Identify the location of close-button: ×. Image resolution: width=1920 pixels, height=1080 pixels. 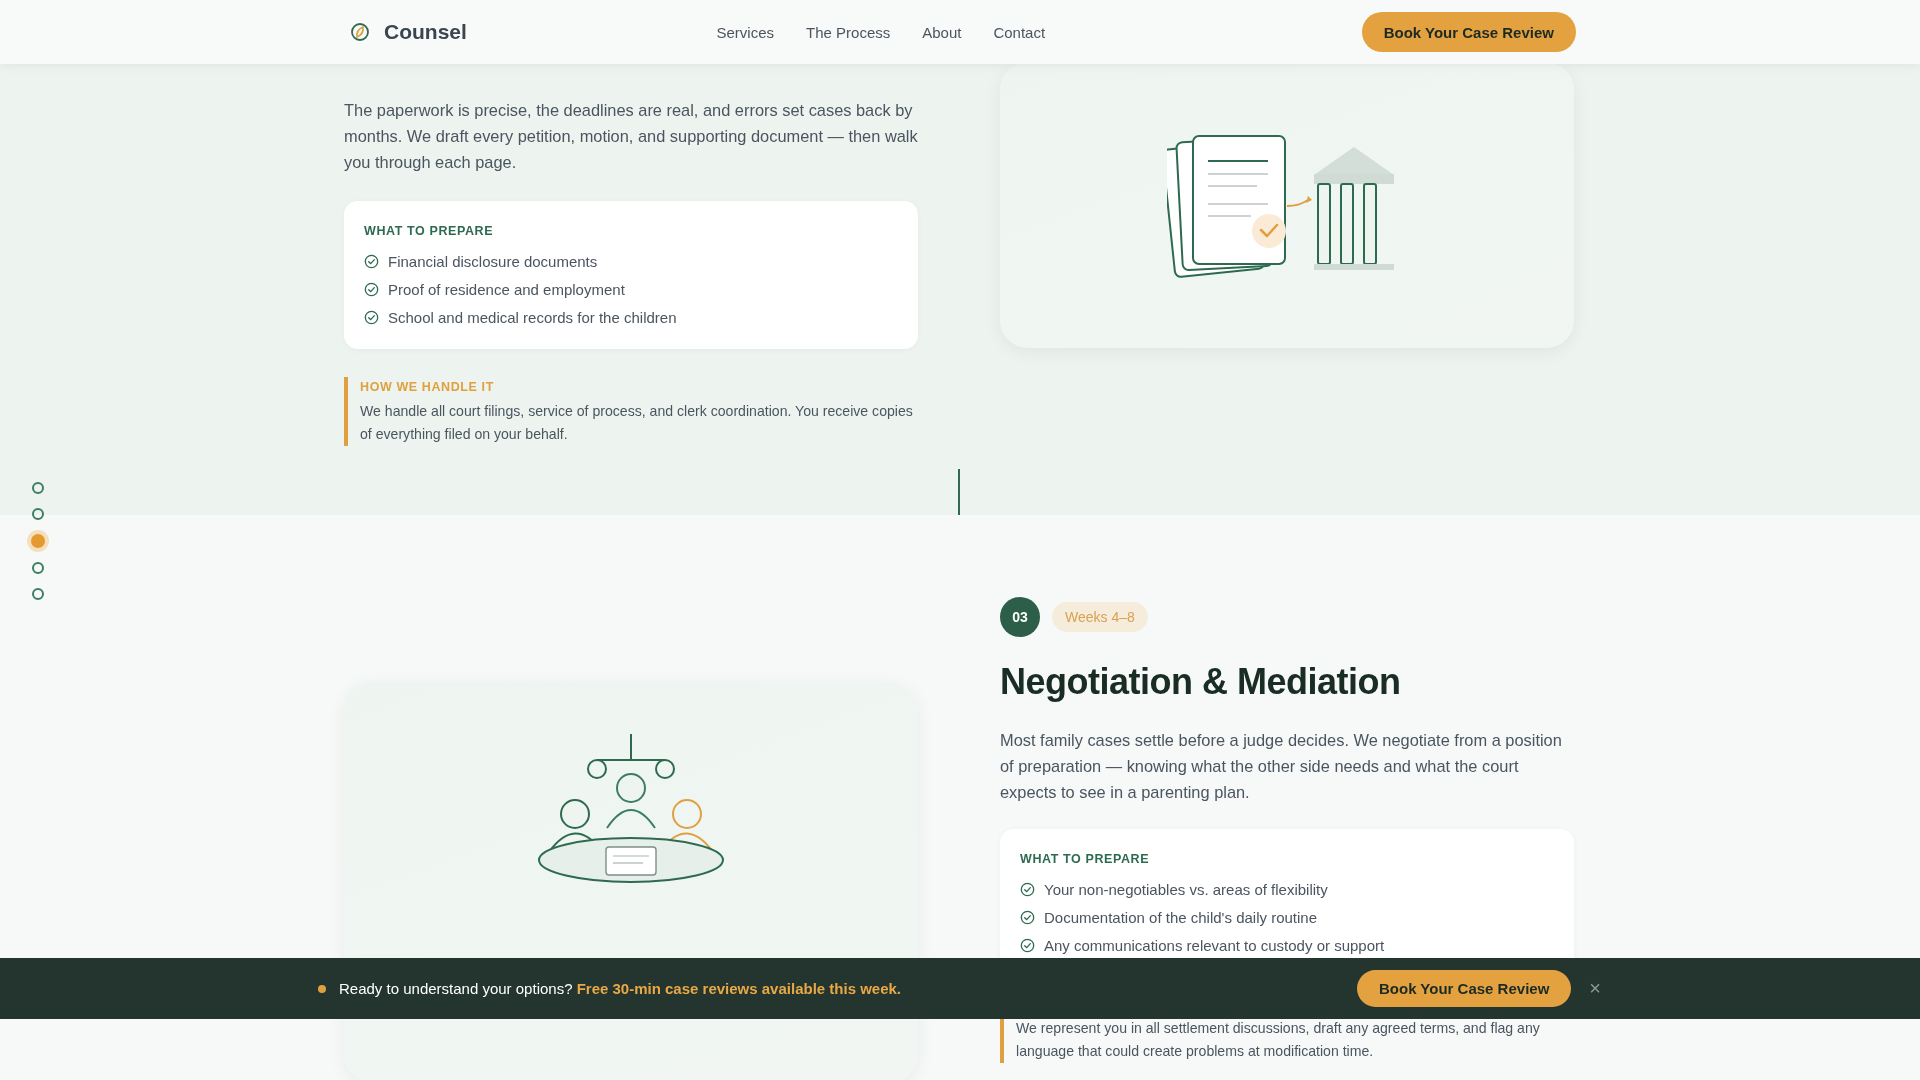
(1595, 988).